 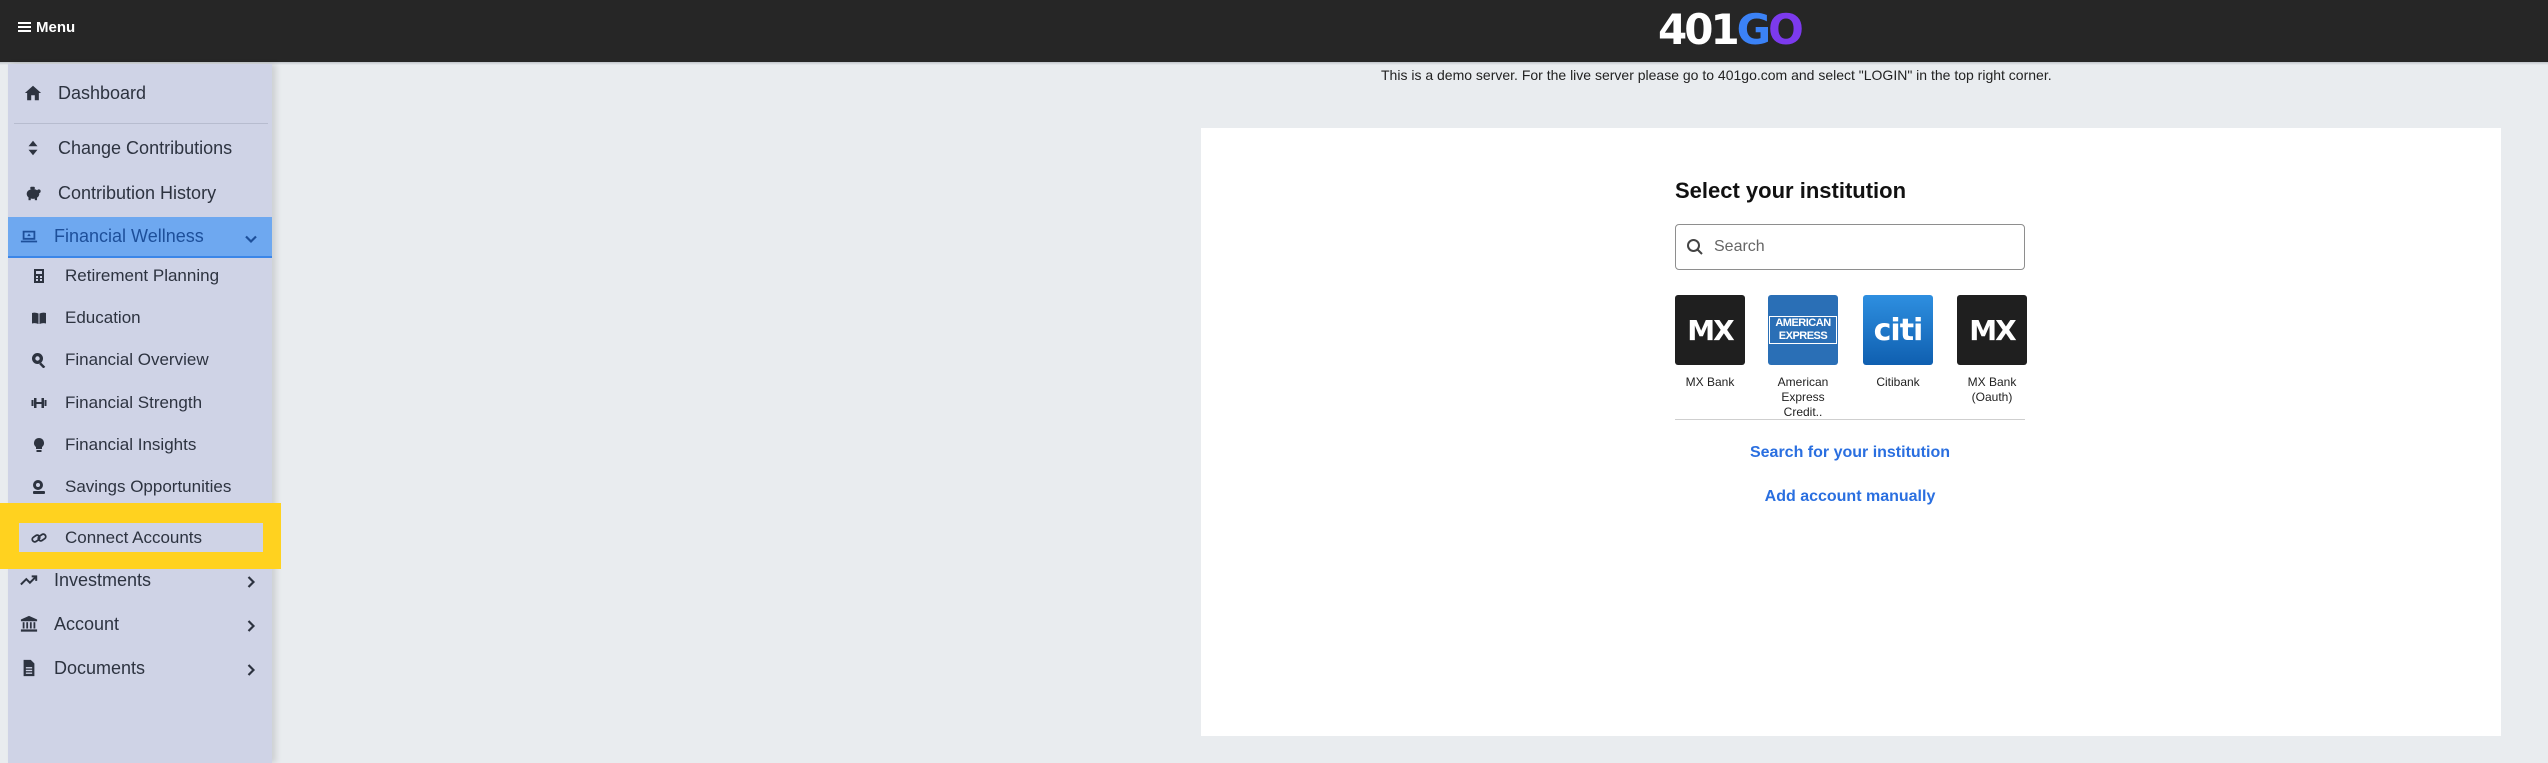 What do you see at coordinates (140, 93) in the screenshot?
I see `sidebar-item-dashboard: Dashboard` at bounding box center [140, 93].